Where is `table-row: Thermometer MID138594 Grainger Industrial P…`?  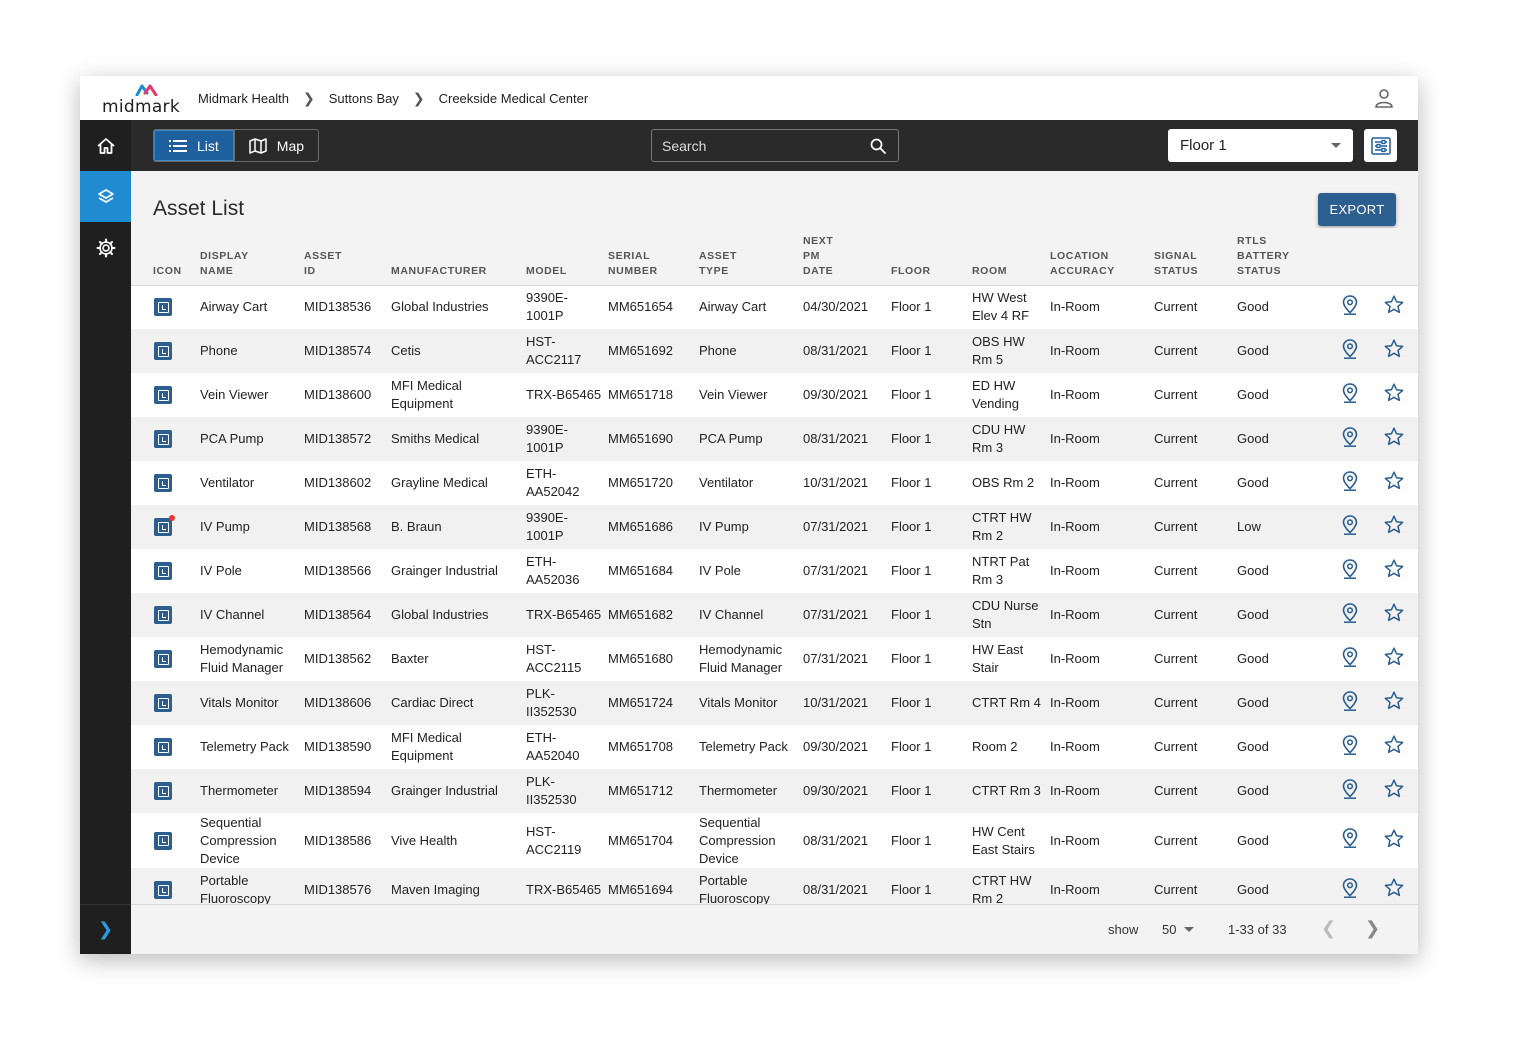 table-row: Thermometer MID138594 Grainger Industrial P… is located at coordinates (774, 791).